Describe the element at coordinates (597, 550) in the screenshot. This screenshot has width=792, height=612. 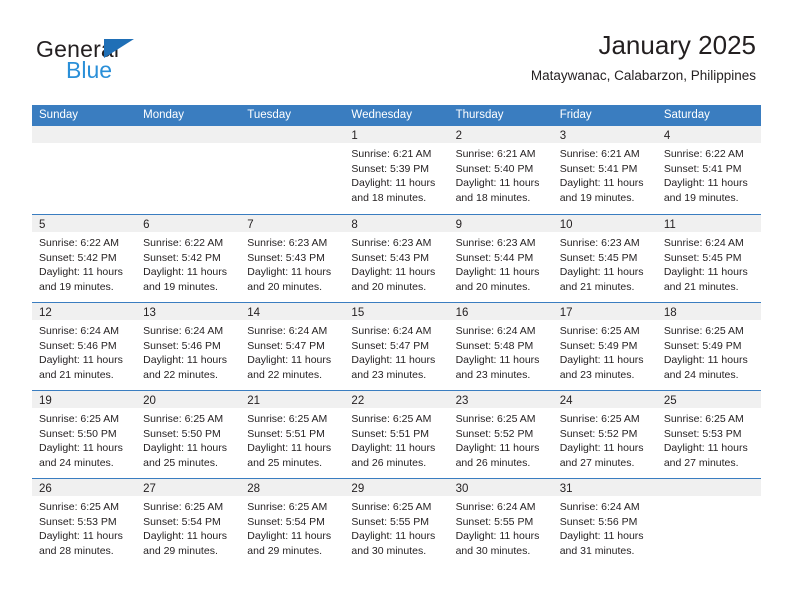
I see `daylight-text: and 31 minutes.` at that location.